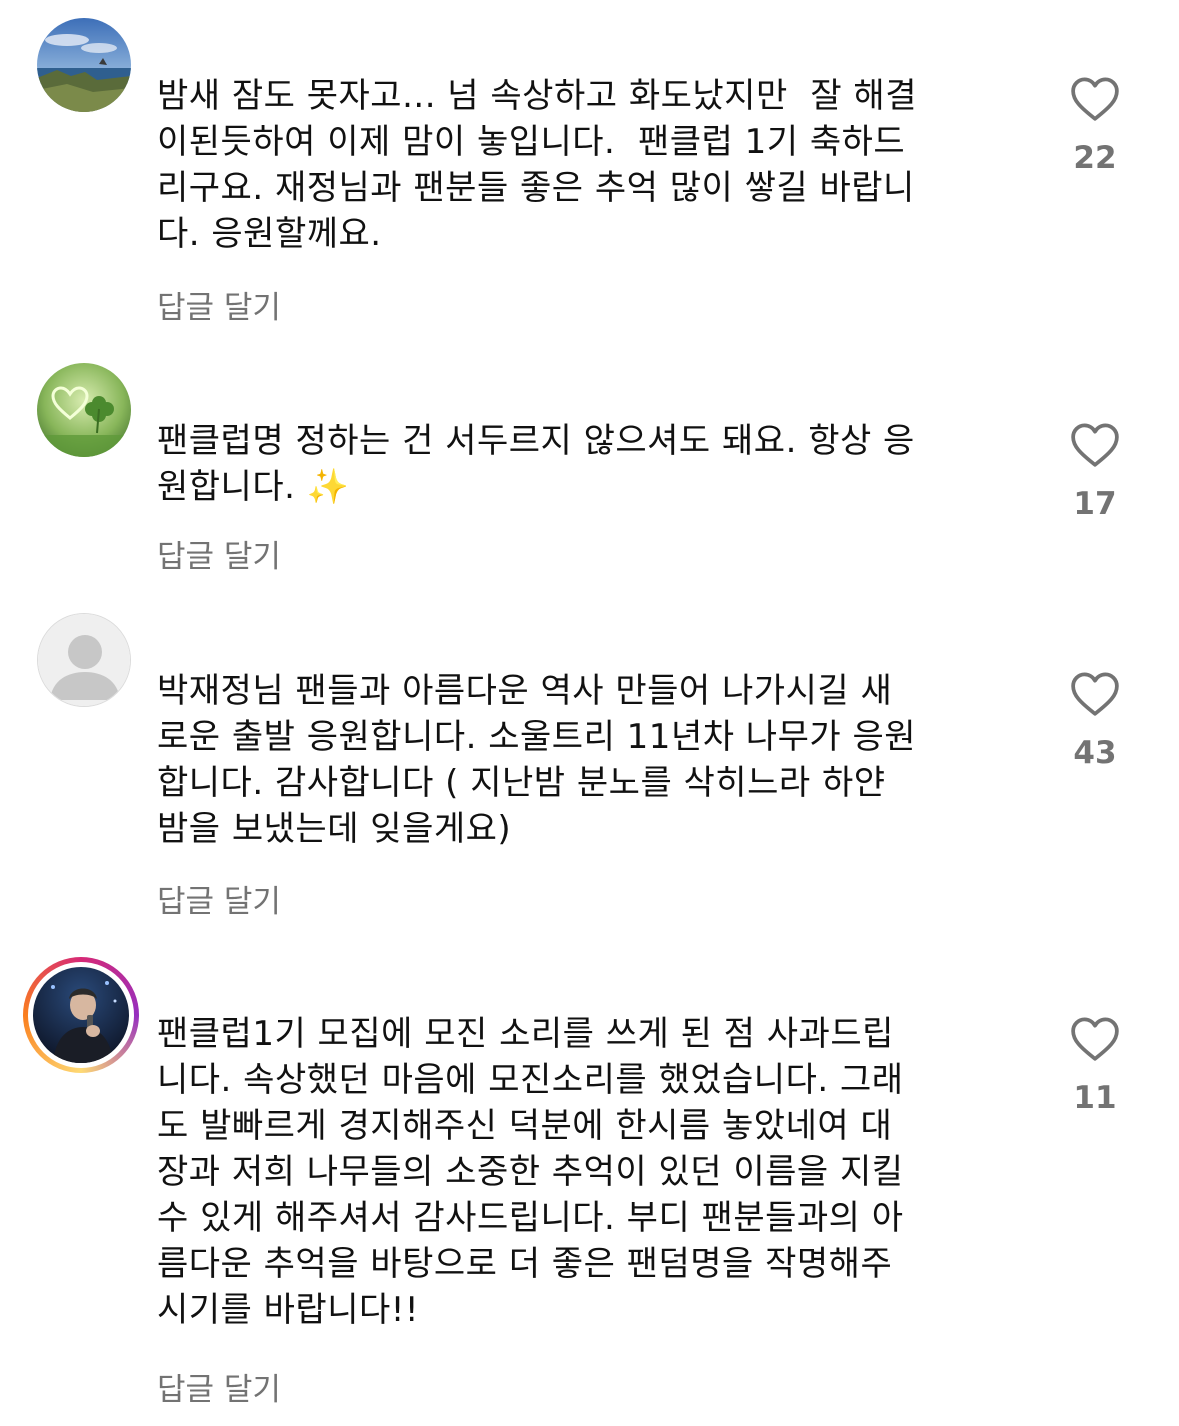 The width and height of the screenshot is (1179, 1426). Describe the element at coordinates (1095, 504) in the screenshot. I see `like-count-2: 17` at that location.